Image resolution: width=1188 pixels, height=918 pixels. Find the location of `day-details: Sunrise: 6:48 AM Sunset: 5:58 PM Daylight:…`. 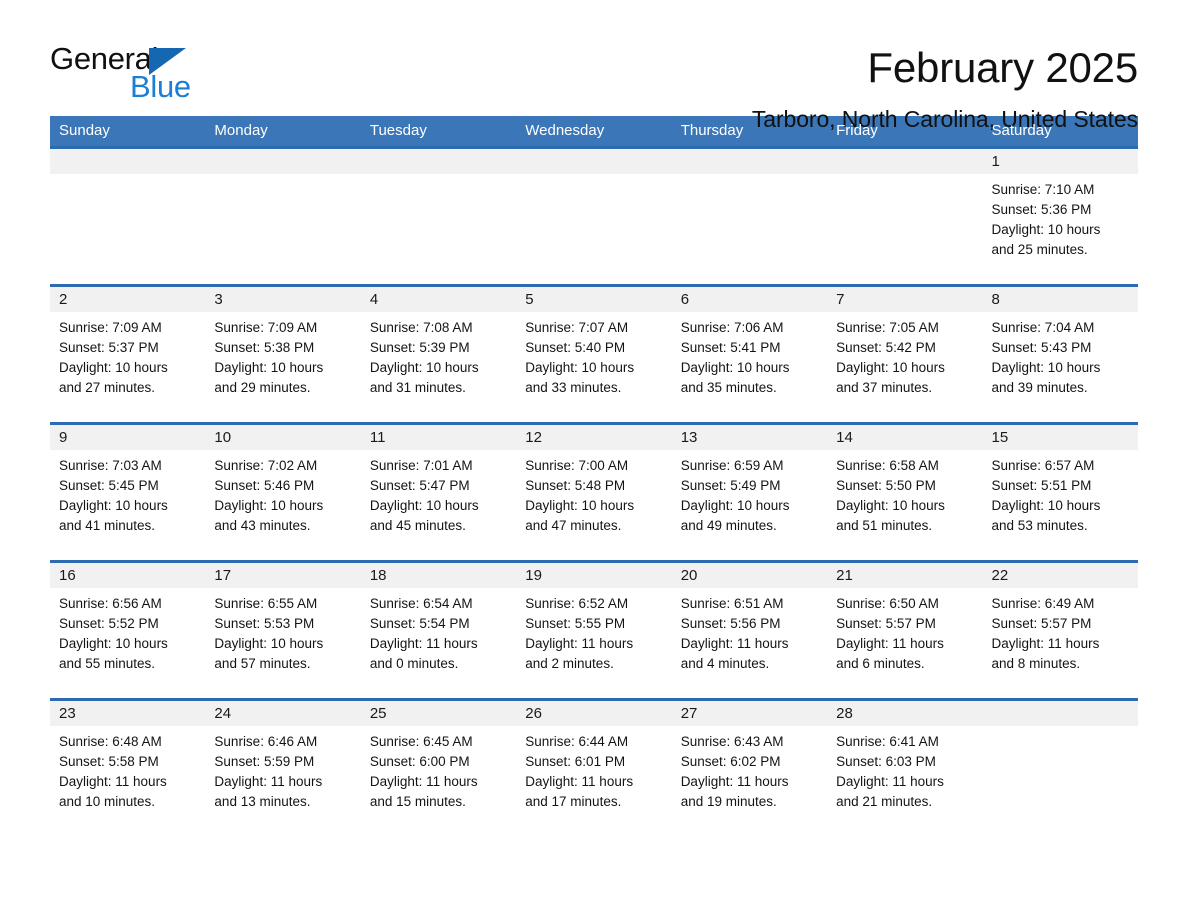

day-details: Sunrise: 6:48 AM Sunset: 5:58 PM Daylight:… is located at coordinates (127, 769).